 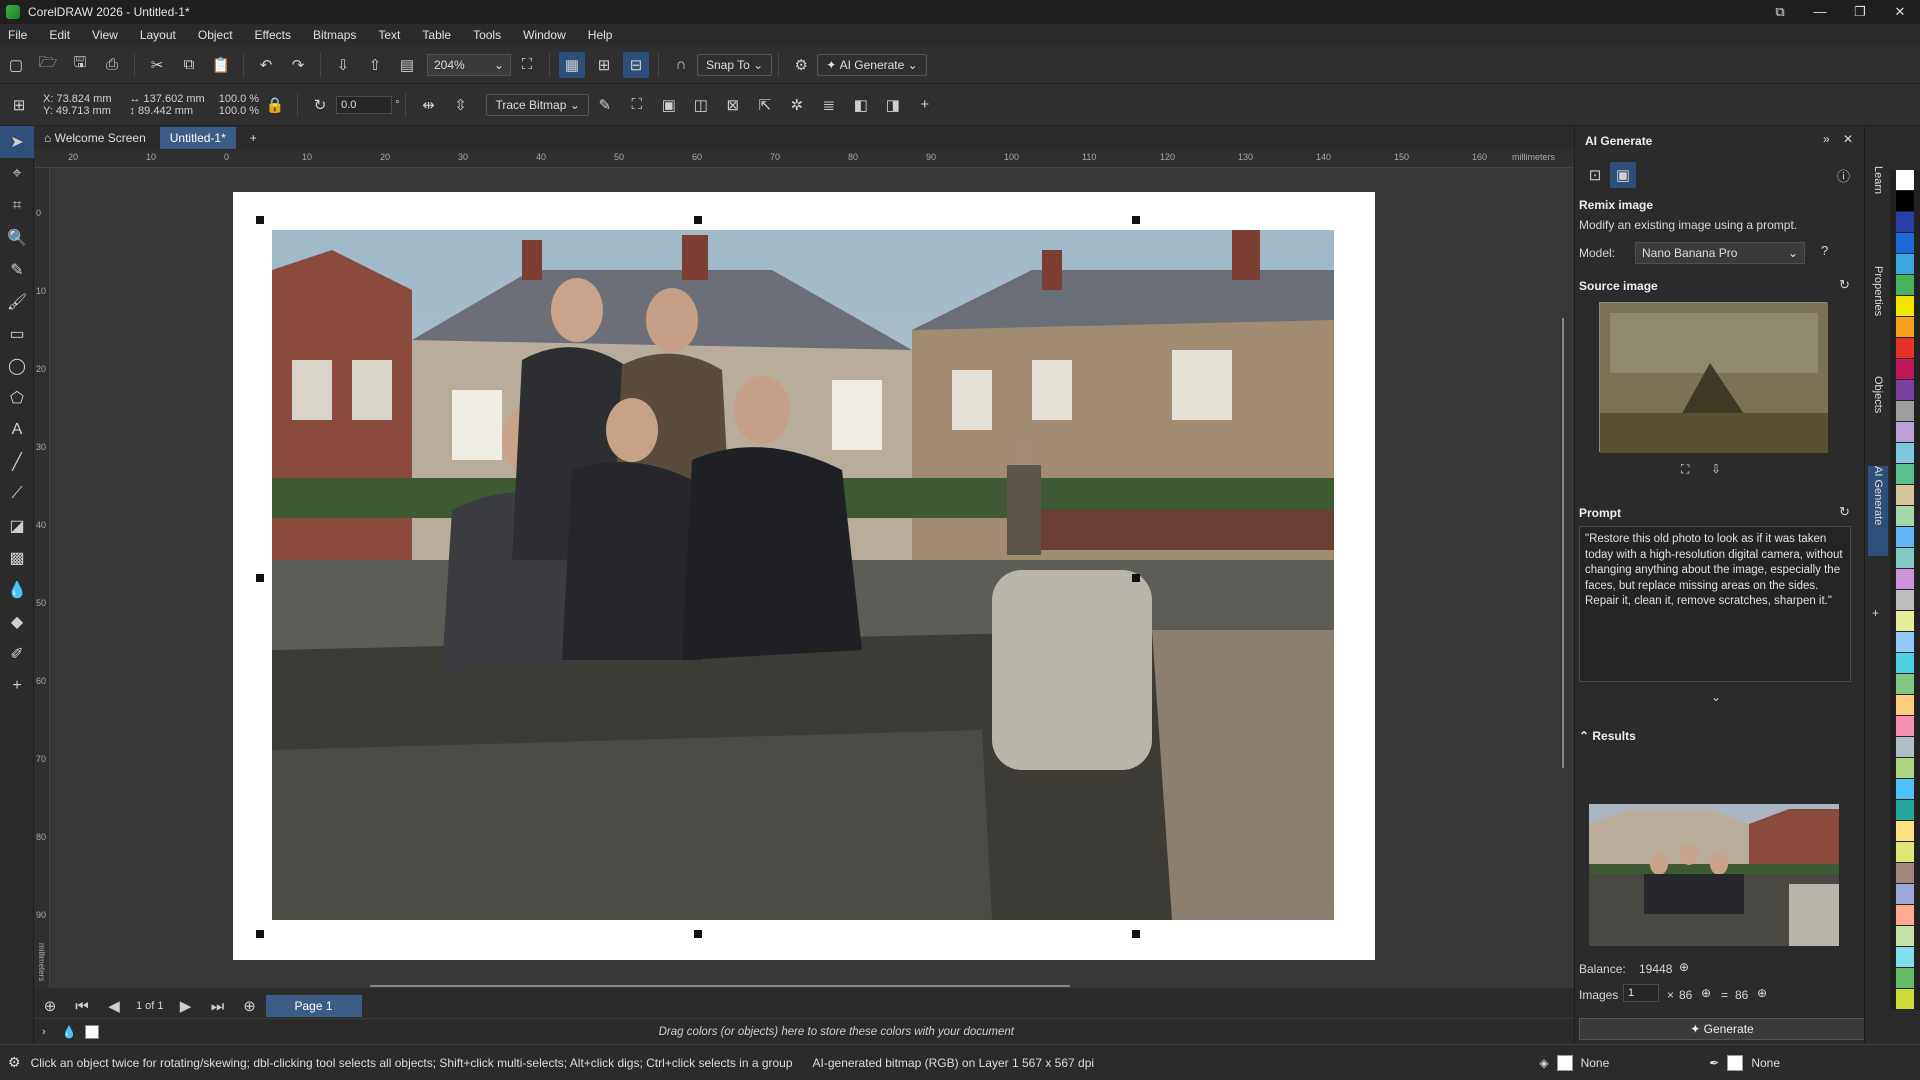 What do you see at coordinates (197, 138) in the screenshot?
I see `tab-untitled-1: Untitled-1*` at bounding box center [197, 138].